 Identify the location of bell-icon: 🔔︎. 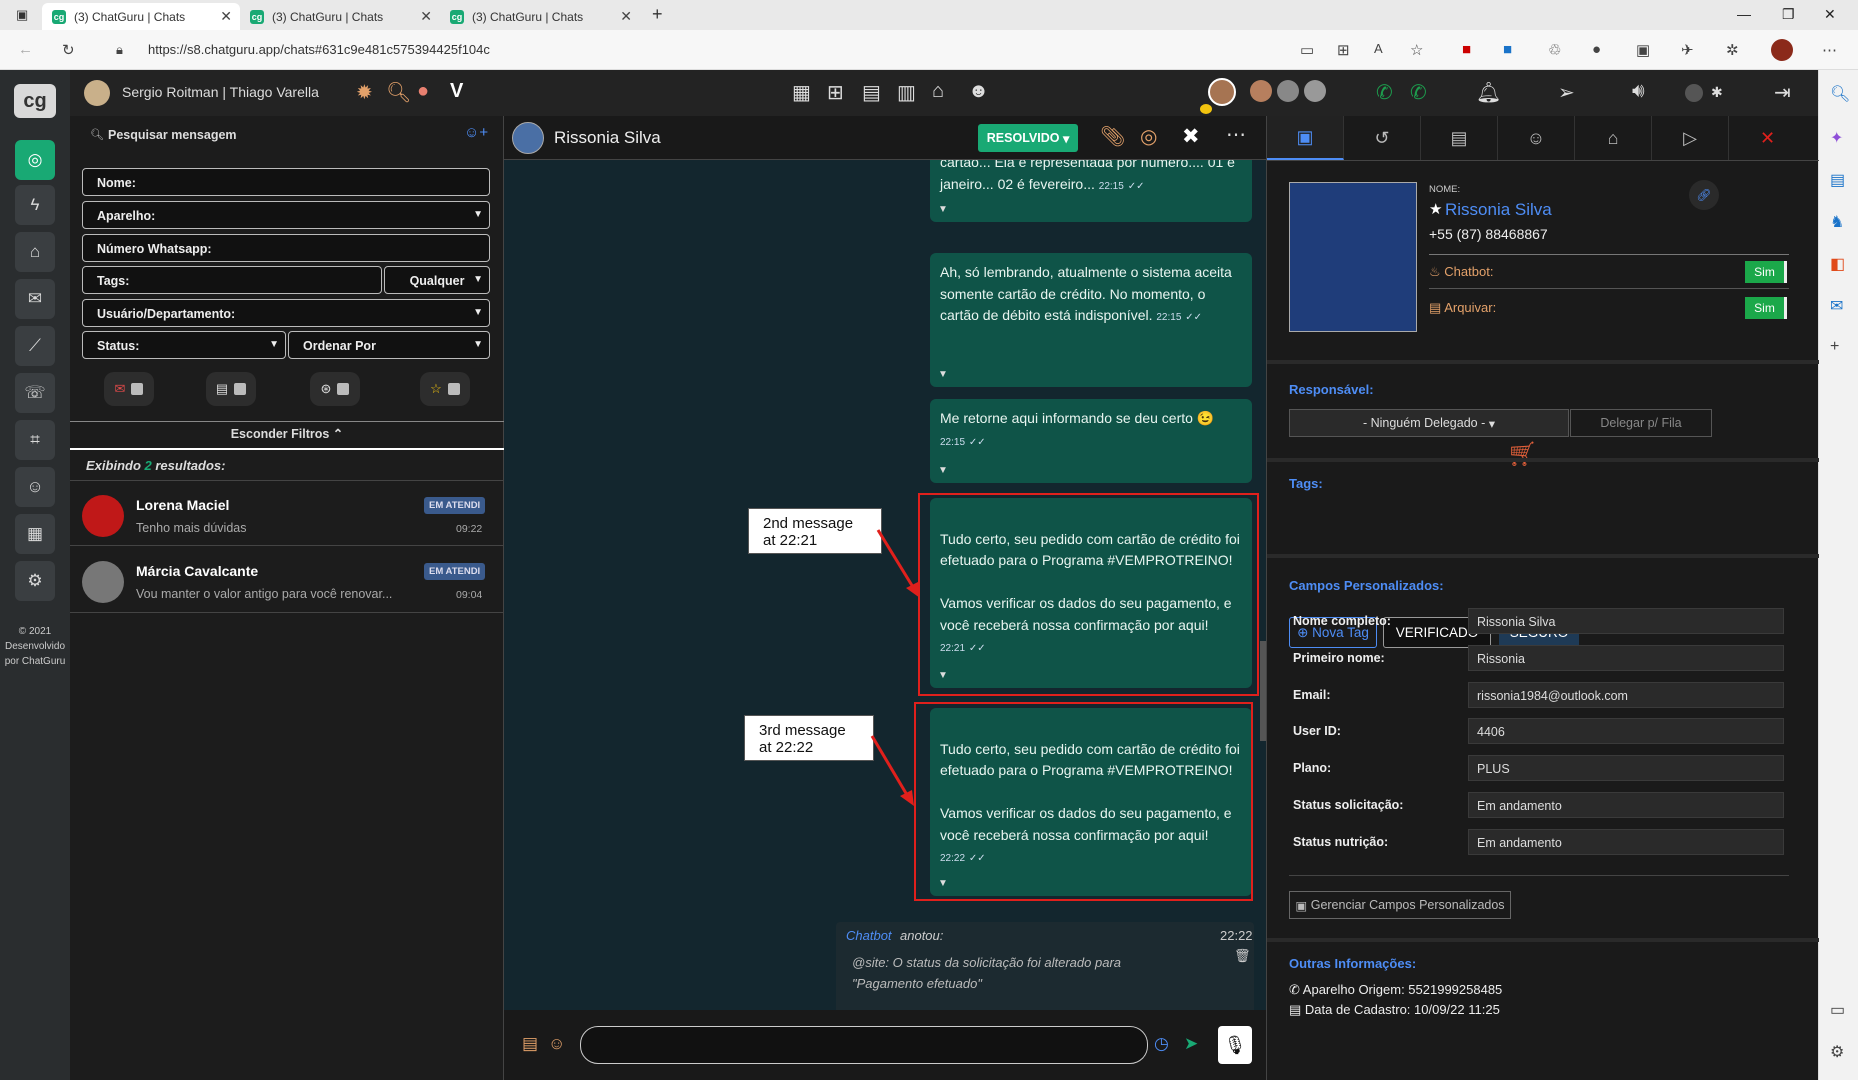
(1488, 92).